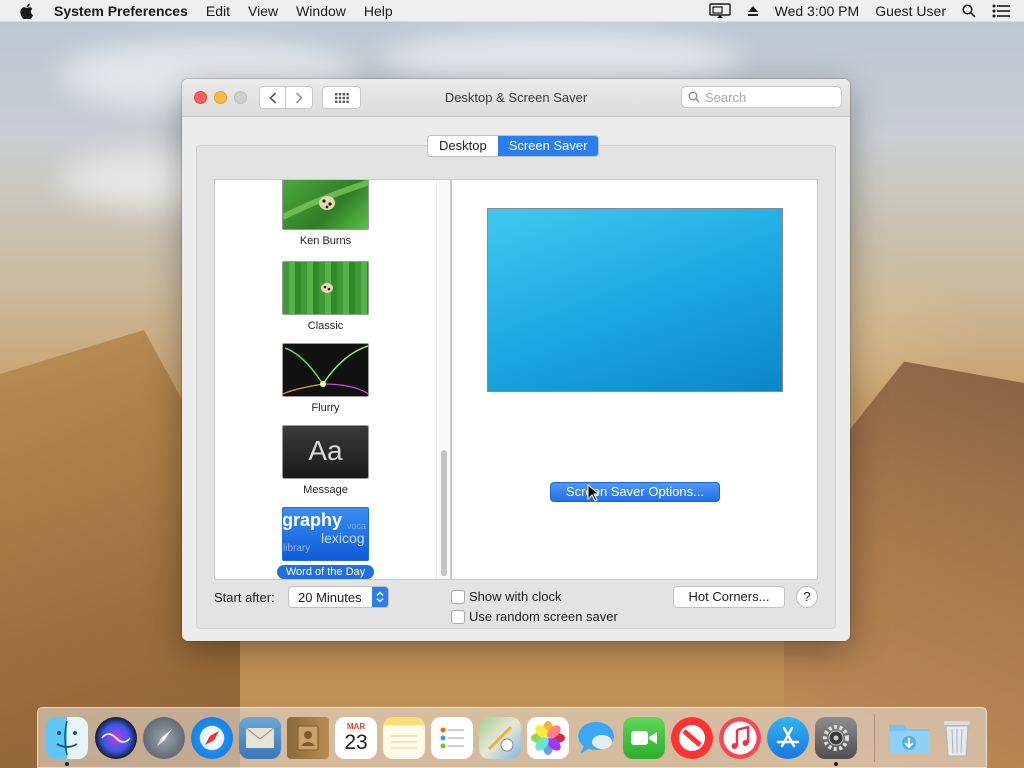  I want to click on system-preferences-running-indicator, so click(836, 764).